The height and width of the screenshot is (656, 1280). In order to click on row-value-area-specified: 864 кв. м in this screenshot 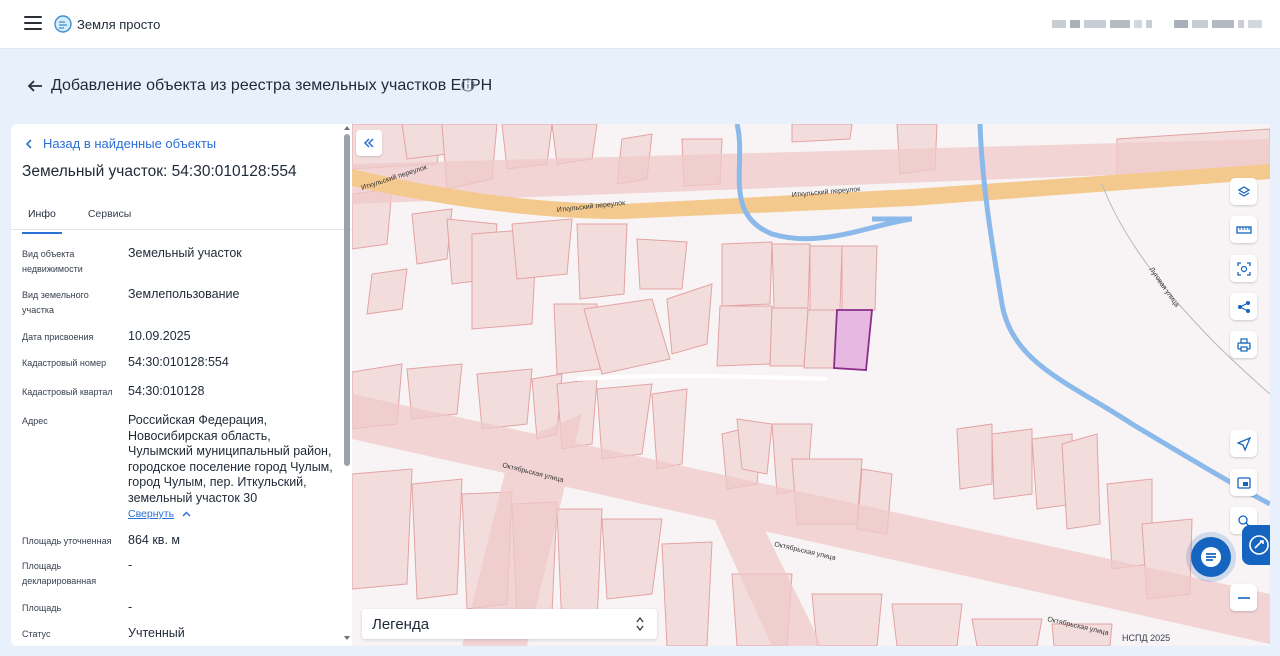, I will do `click(154, 540)`.